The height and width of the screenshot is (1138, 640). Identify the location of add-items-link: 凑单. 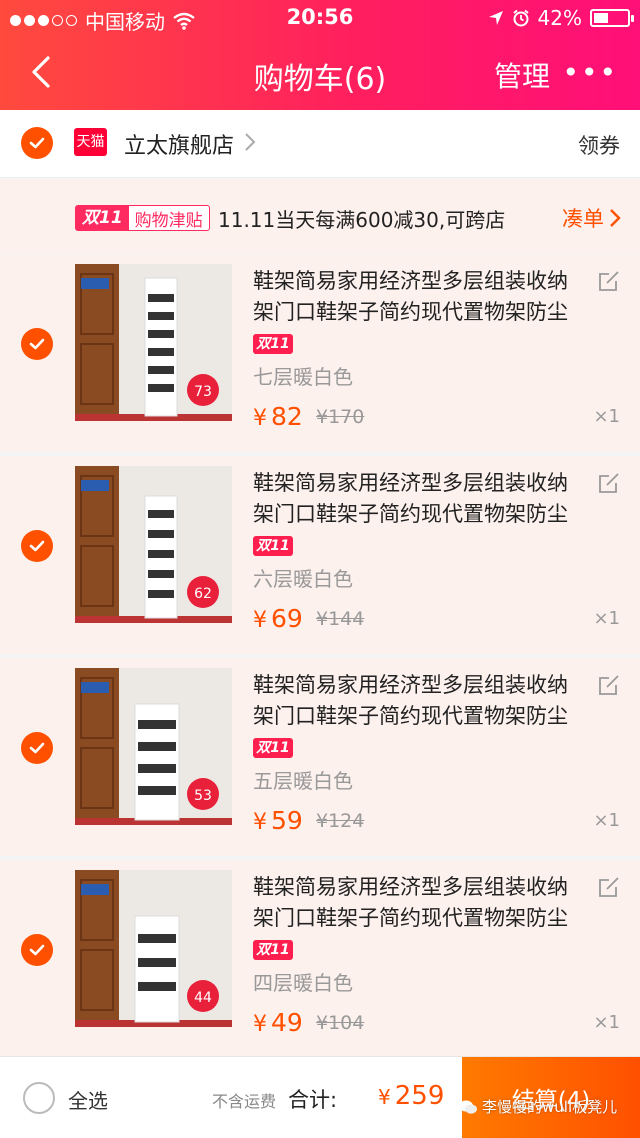
(592, 218).